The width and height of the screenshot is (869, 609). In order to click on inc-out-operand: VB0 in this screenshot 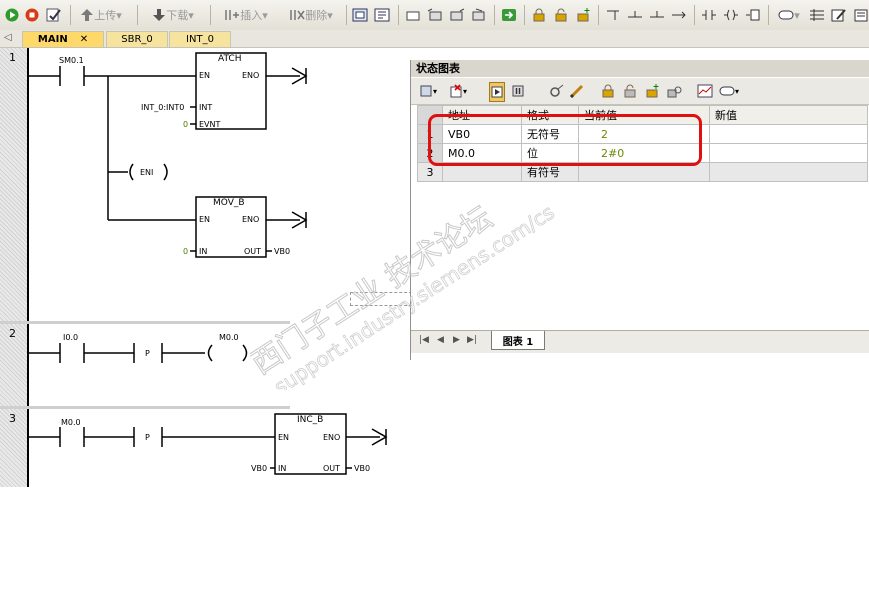, I will do `click(362, 468)`.